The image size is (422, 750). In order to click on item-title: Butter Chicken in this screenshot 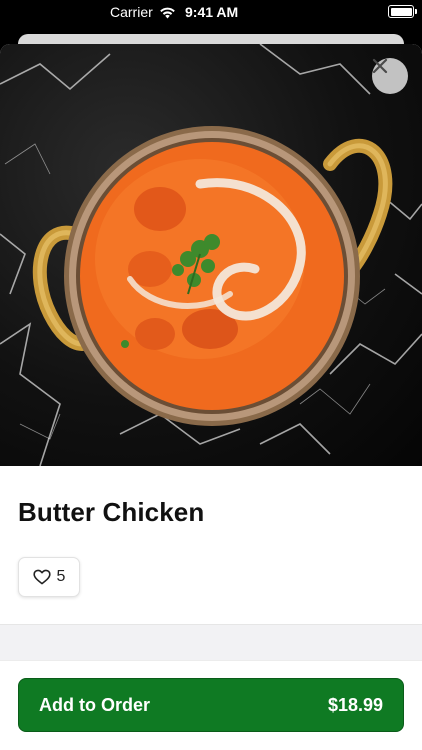, I will do `click(111, 512)`.